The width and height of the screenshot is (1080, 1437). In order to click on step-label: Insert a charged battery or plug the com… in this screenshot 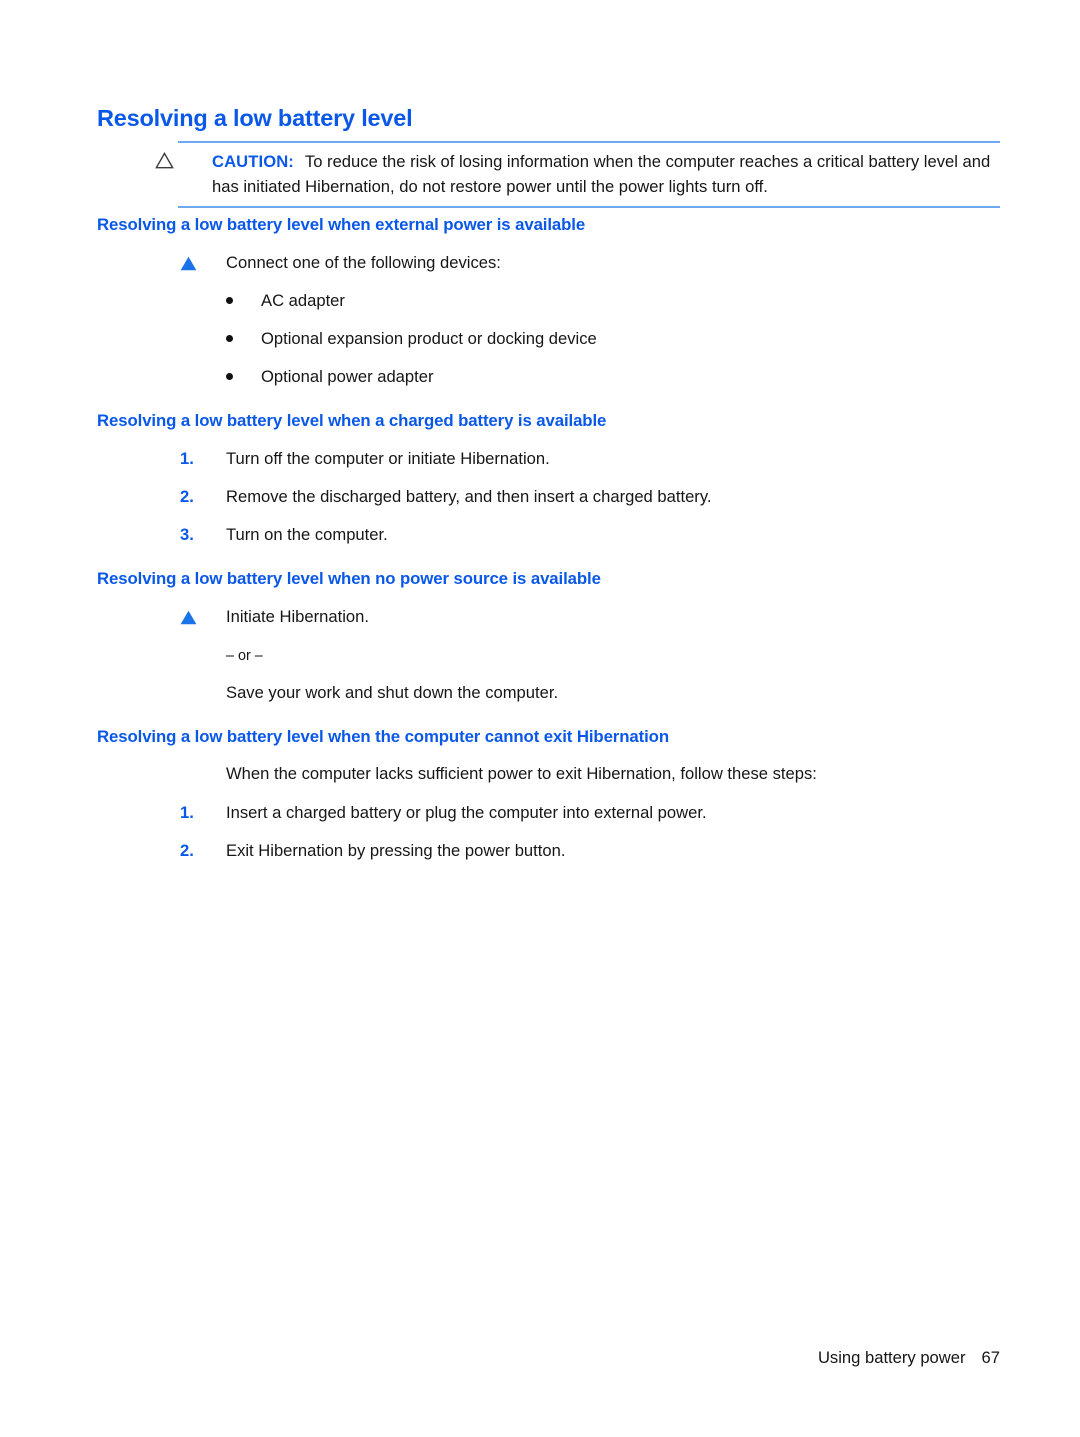, I will do `click(466, 812)`.